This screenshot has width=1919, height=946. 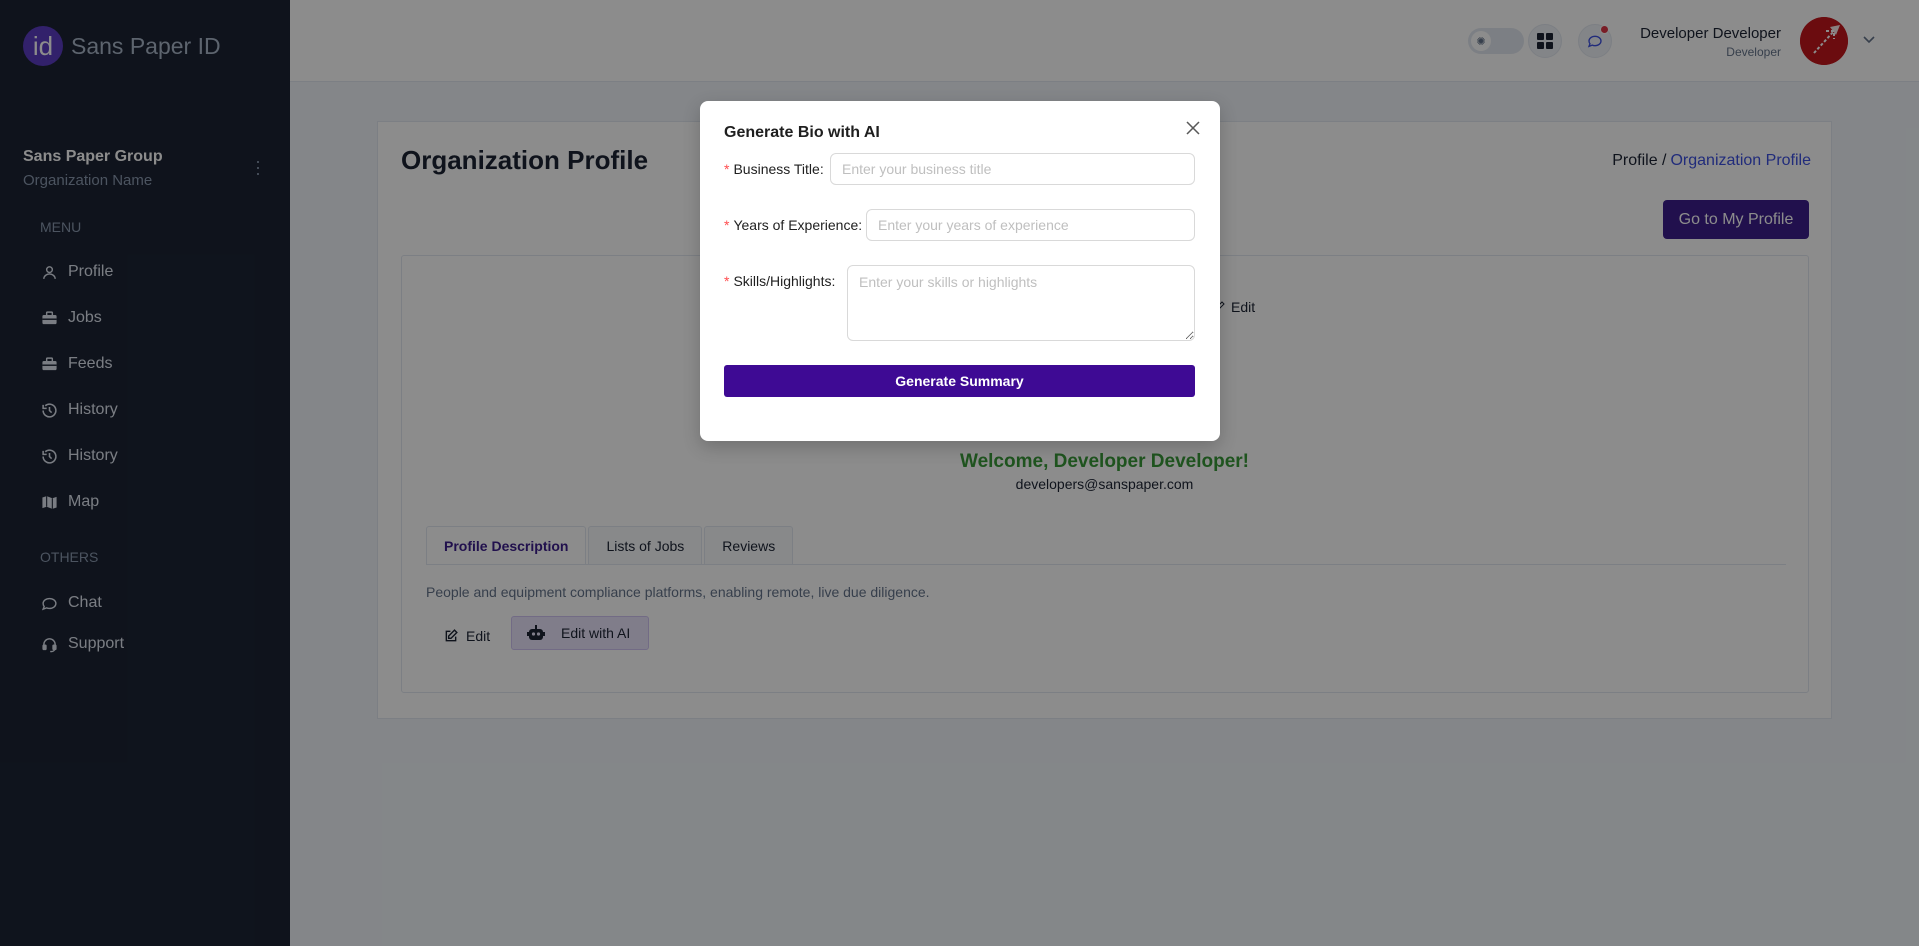 I want to click on business-title-input, so click(x=1012, y=169).